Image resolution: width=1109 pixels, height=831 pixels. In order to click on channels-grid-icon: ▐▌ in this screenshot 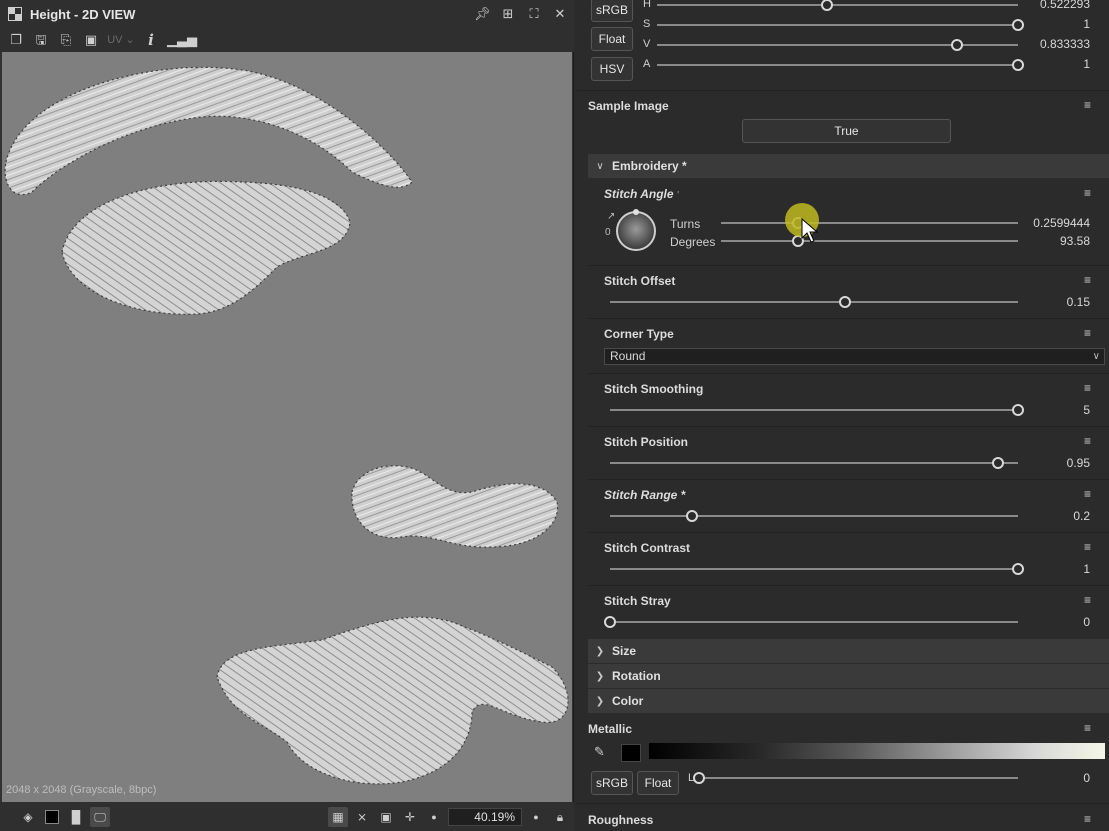, I will do `click(76, 817)`.